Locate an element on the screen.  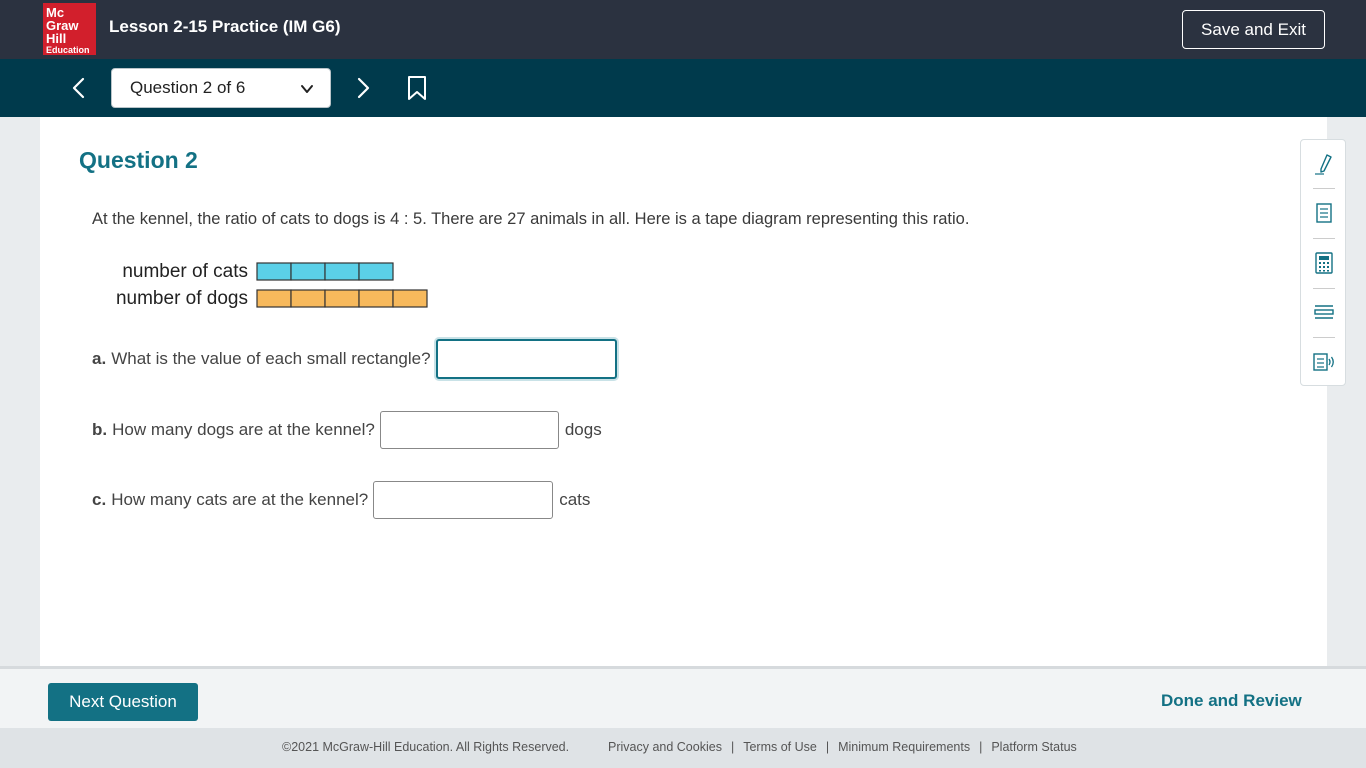
part-b: b. How many dogs are at the kennel? dogs is located at coordinates (347, 430).